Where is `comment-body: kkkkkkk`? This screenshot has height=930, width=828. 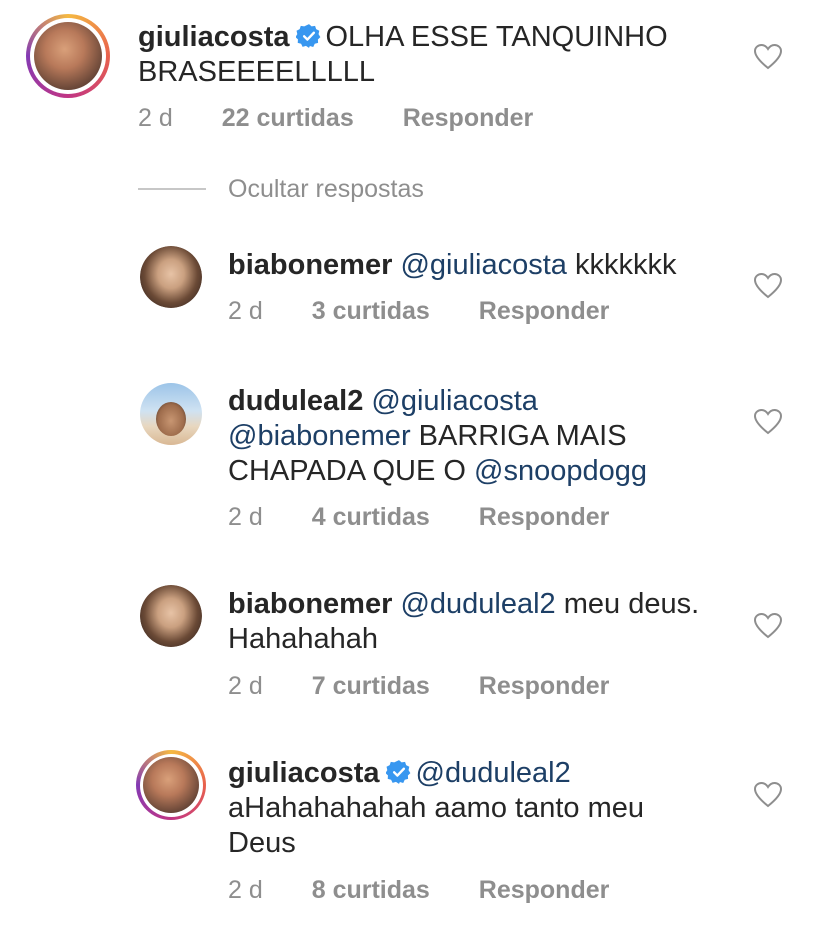 comment-body: kkkkkkk is located at coordinates (625, 265).